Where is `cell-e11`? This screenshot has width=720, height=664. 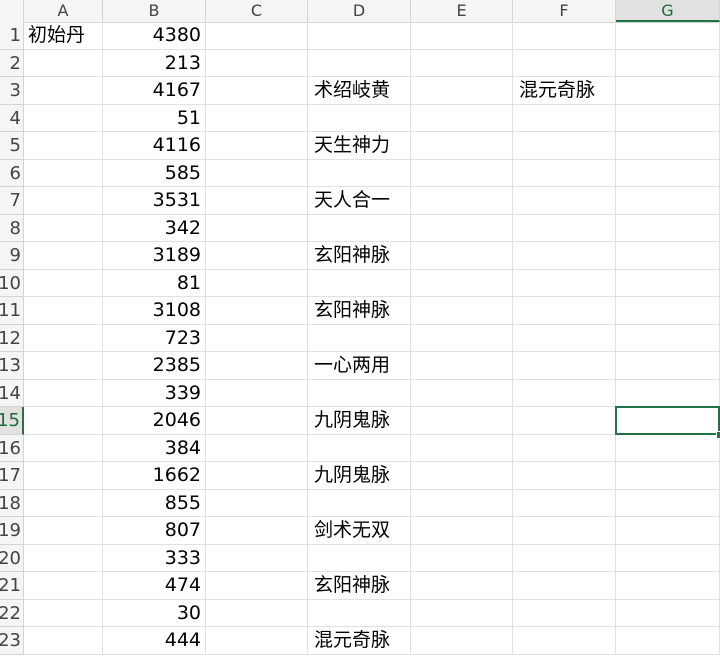 cell-e11 is located at coordinates (462, 311).